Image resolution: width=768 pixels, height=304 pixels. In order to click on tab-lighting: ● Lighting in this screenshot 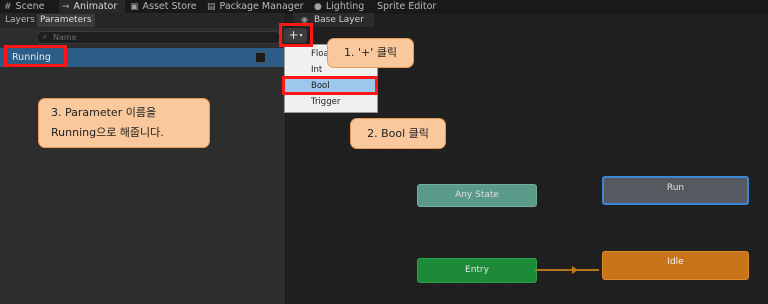, I will do `click(339, 6)`.